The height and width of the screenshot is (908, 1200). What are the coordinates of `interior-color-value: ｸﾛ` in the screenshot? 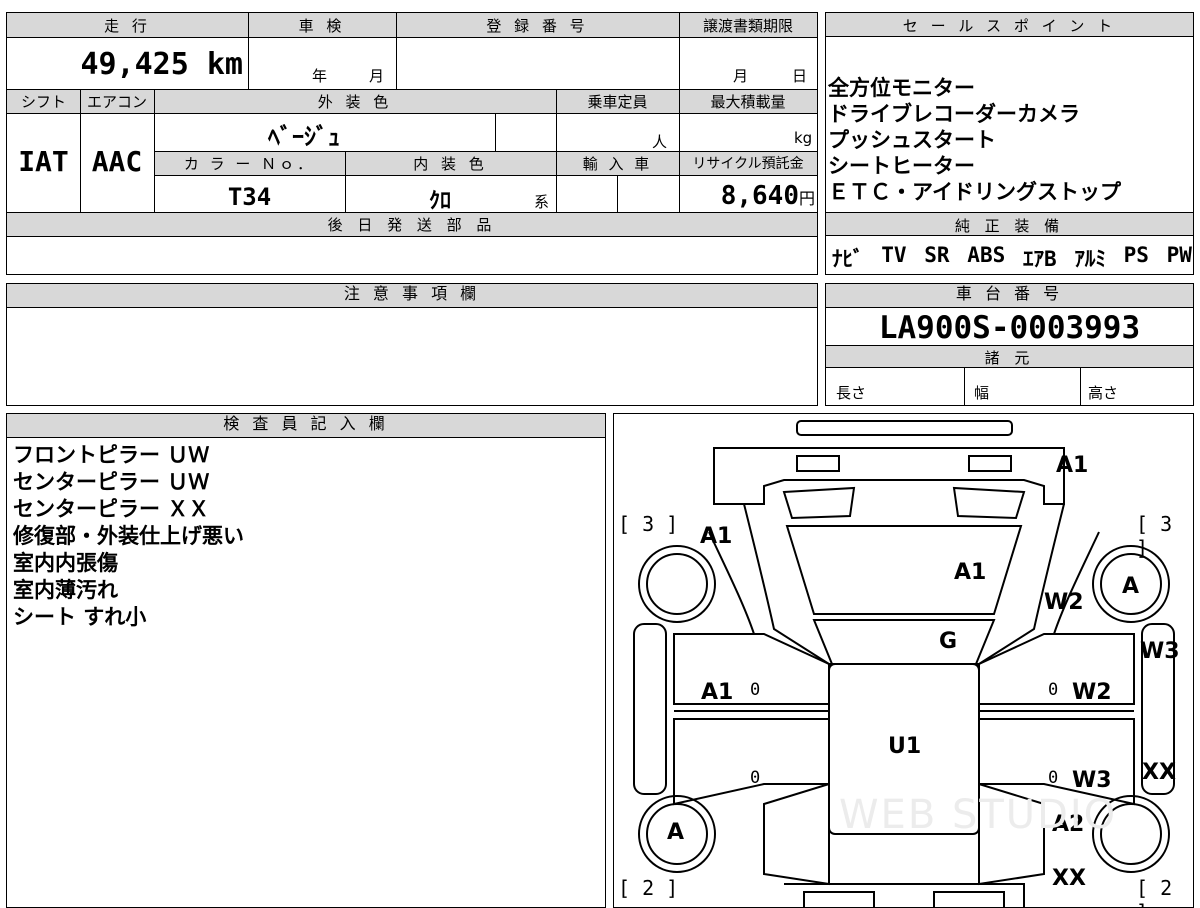 It's located at (439, 201).